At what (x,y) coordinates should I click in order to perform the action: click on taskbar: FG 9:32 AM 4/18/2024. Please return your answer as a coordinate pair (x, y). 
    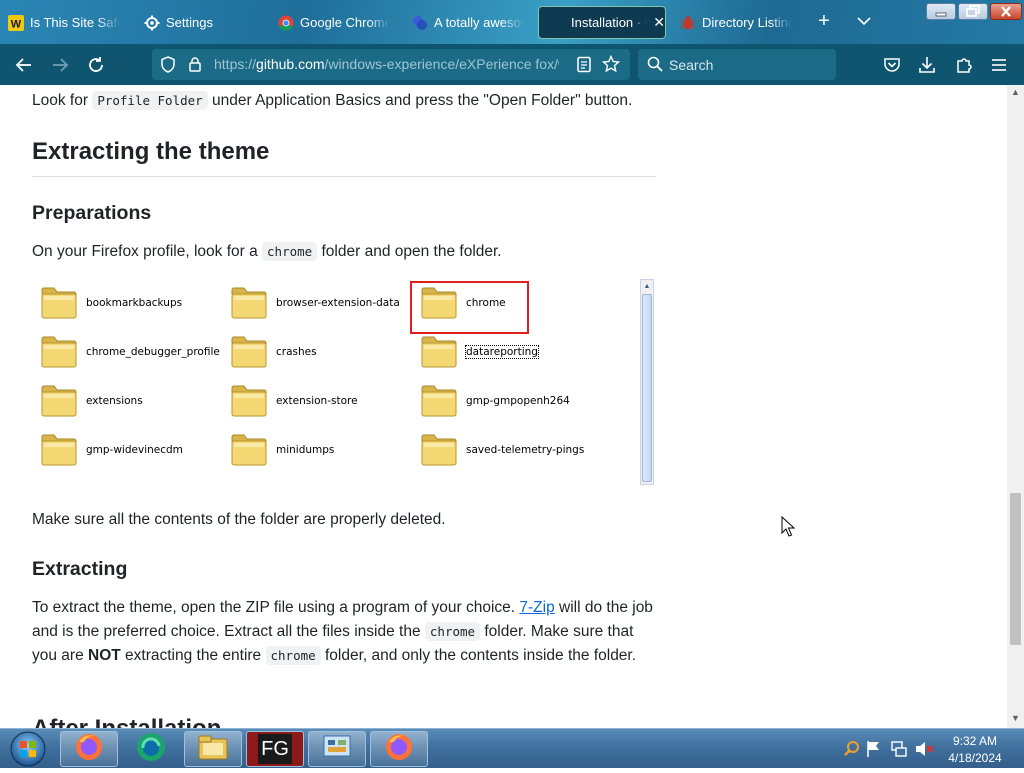
    Looking at the image, I should click on (512, 748).